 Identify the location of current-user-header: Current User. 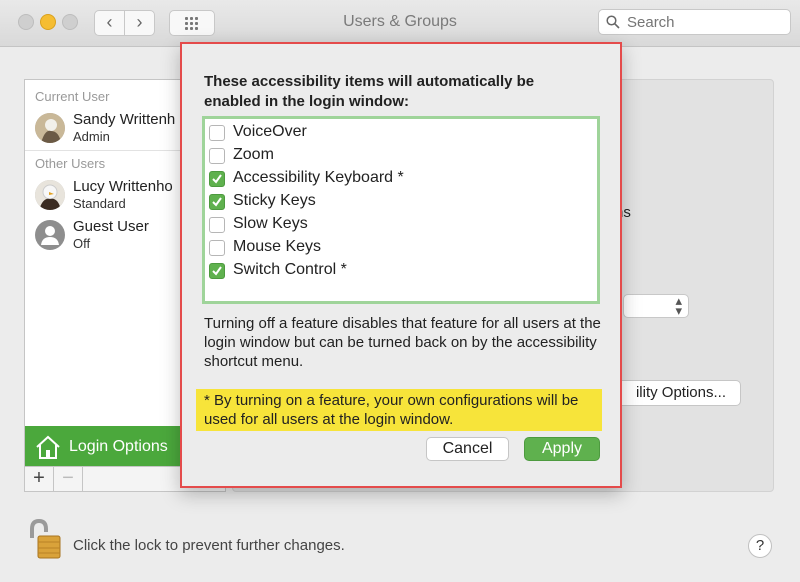
(72, 96).